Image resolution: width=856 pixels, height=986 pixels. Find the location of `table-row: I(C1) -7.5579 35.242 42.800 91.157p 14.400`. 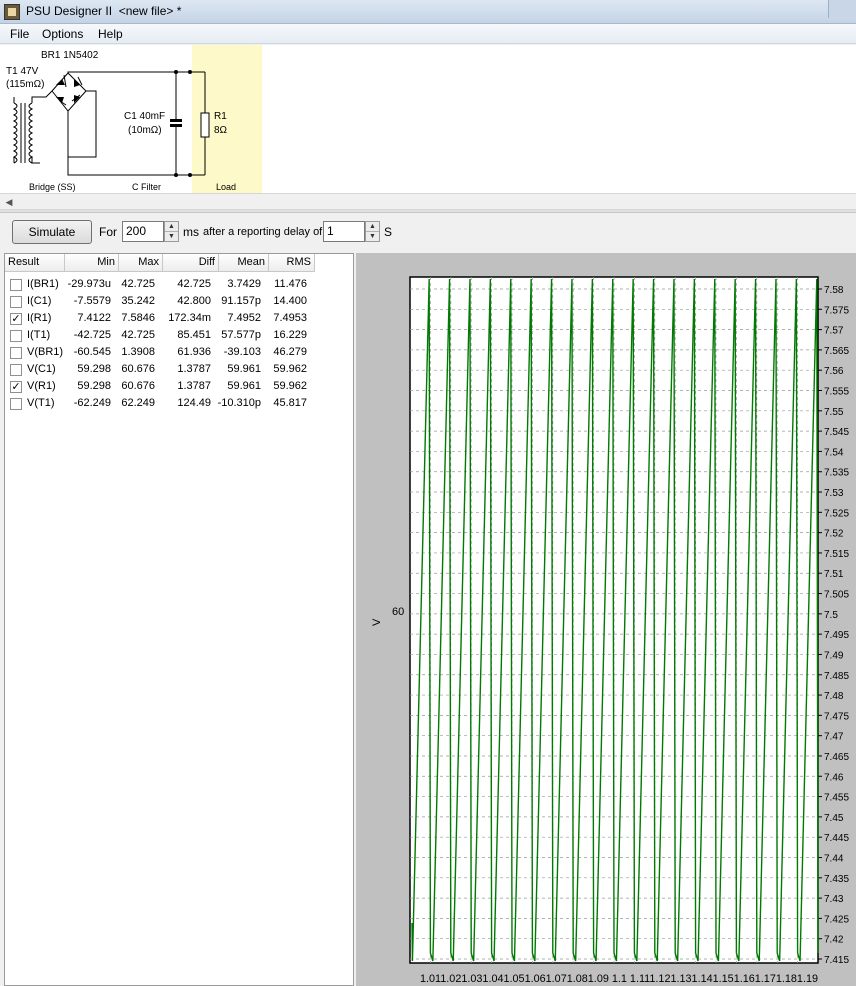

table-row: I(C1) -7.5579 35.242 42.800 91.157p 14.400 is located at coordinates (179, 301).